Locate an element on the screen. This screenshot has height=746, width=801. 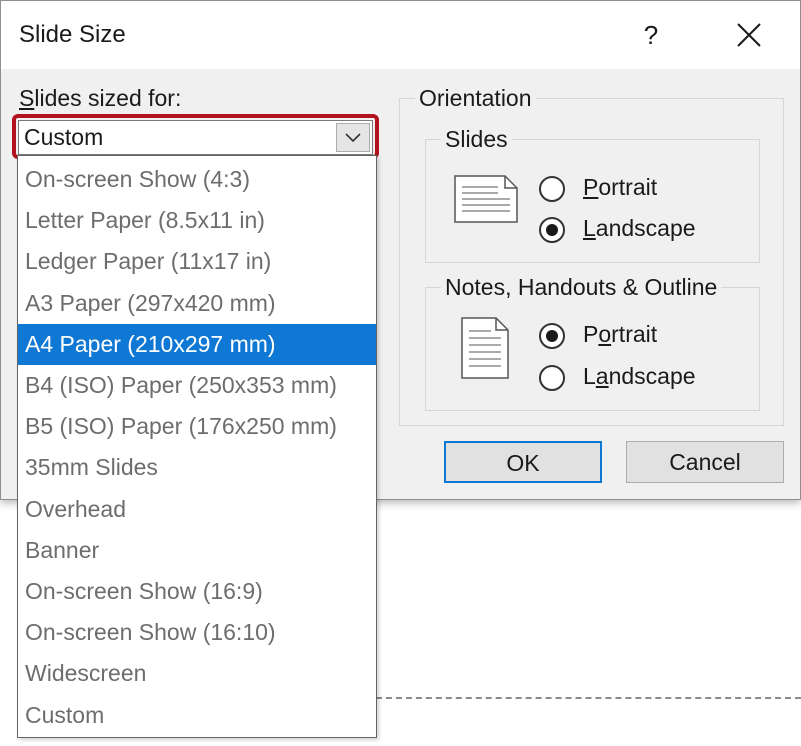
notes-landscape-option: Landscape is located at coordinates (639, 378).